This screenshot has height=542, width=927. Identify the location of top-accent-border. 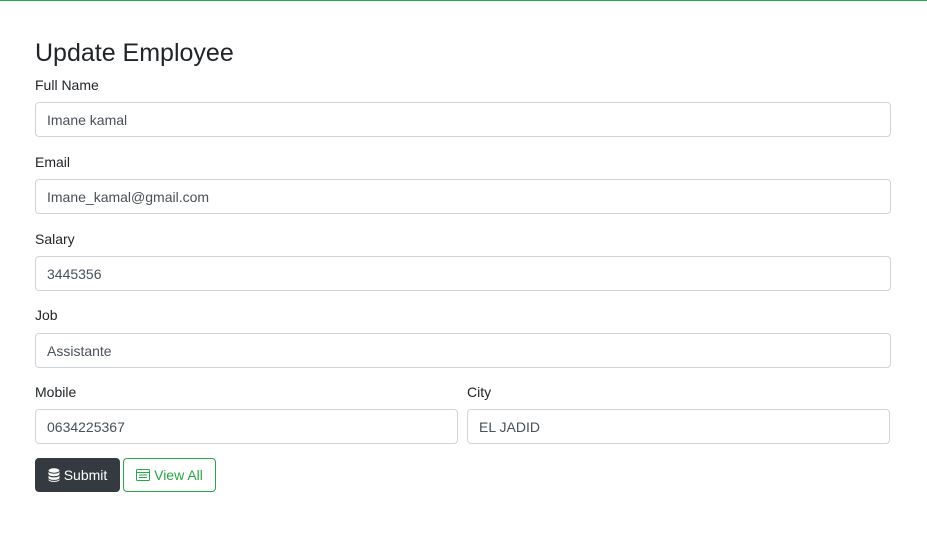
(463, 0).